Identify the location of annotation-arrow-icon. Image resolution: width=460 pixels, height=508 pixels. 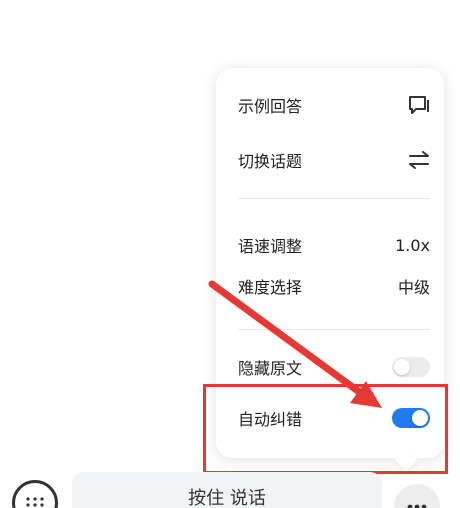
(295, 344).